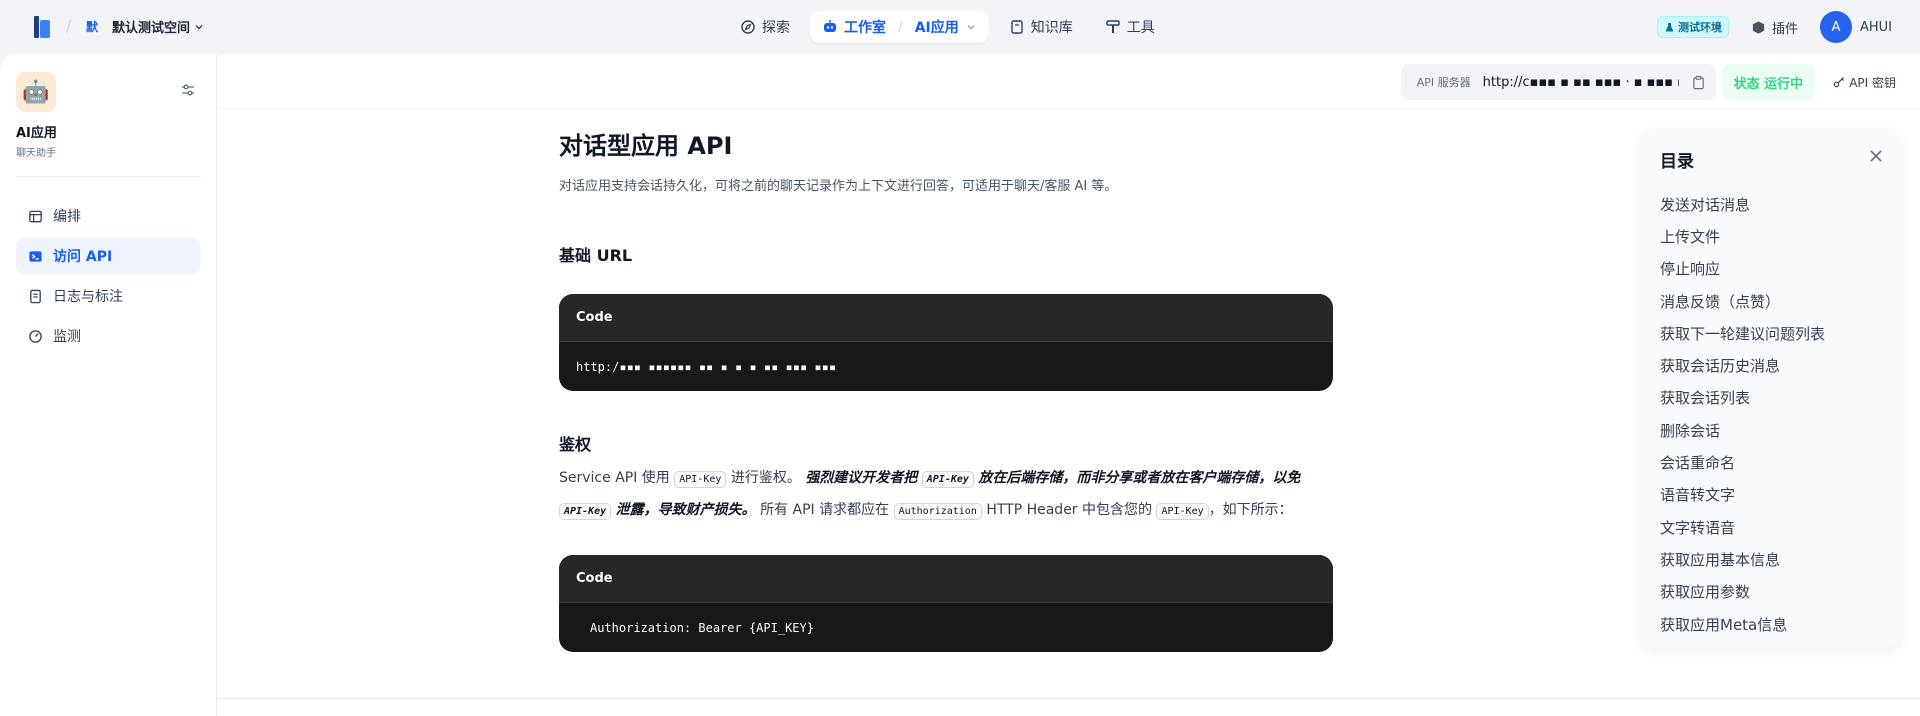 This screenshot has height=716, width=1920. Describe the element at coordinates (36, 133) in the screenshot. I see `app-name: AI应用` at that location.